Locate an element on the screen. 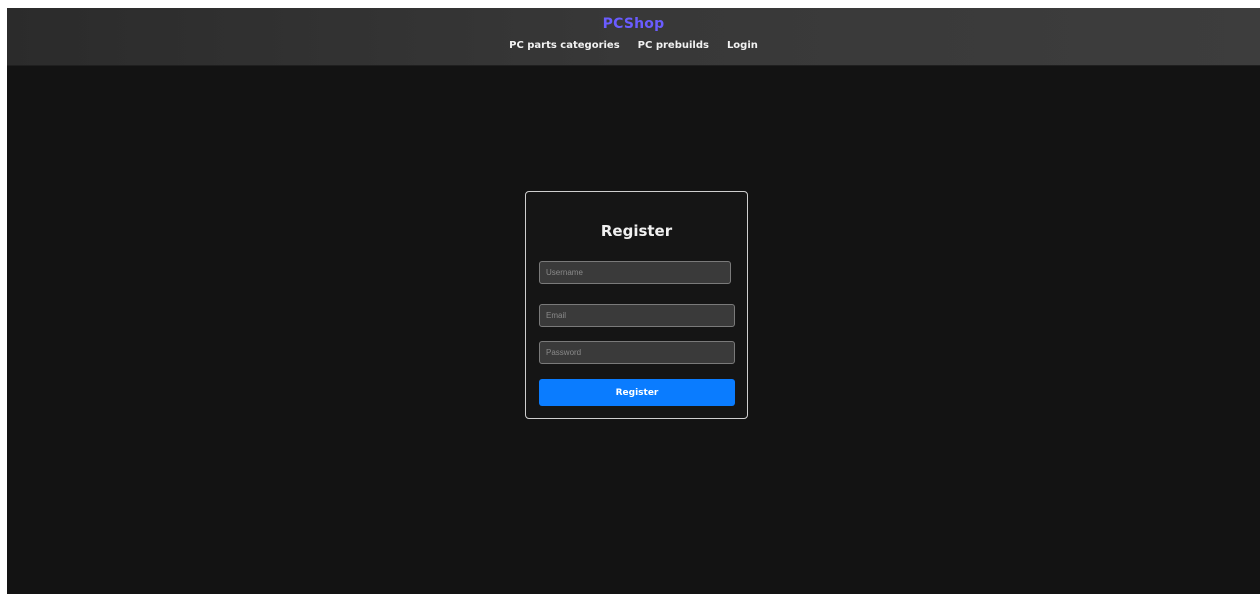 The image size is (1260, 594). register-form-card: Register Register is located at coordinates (636, 305).